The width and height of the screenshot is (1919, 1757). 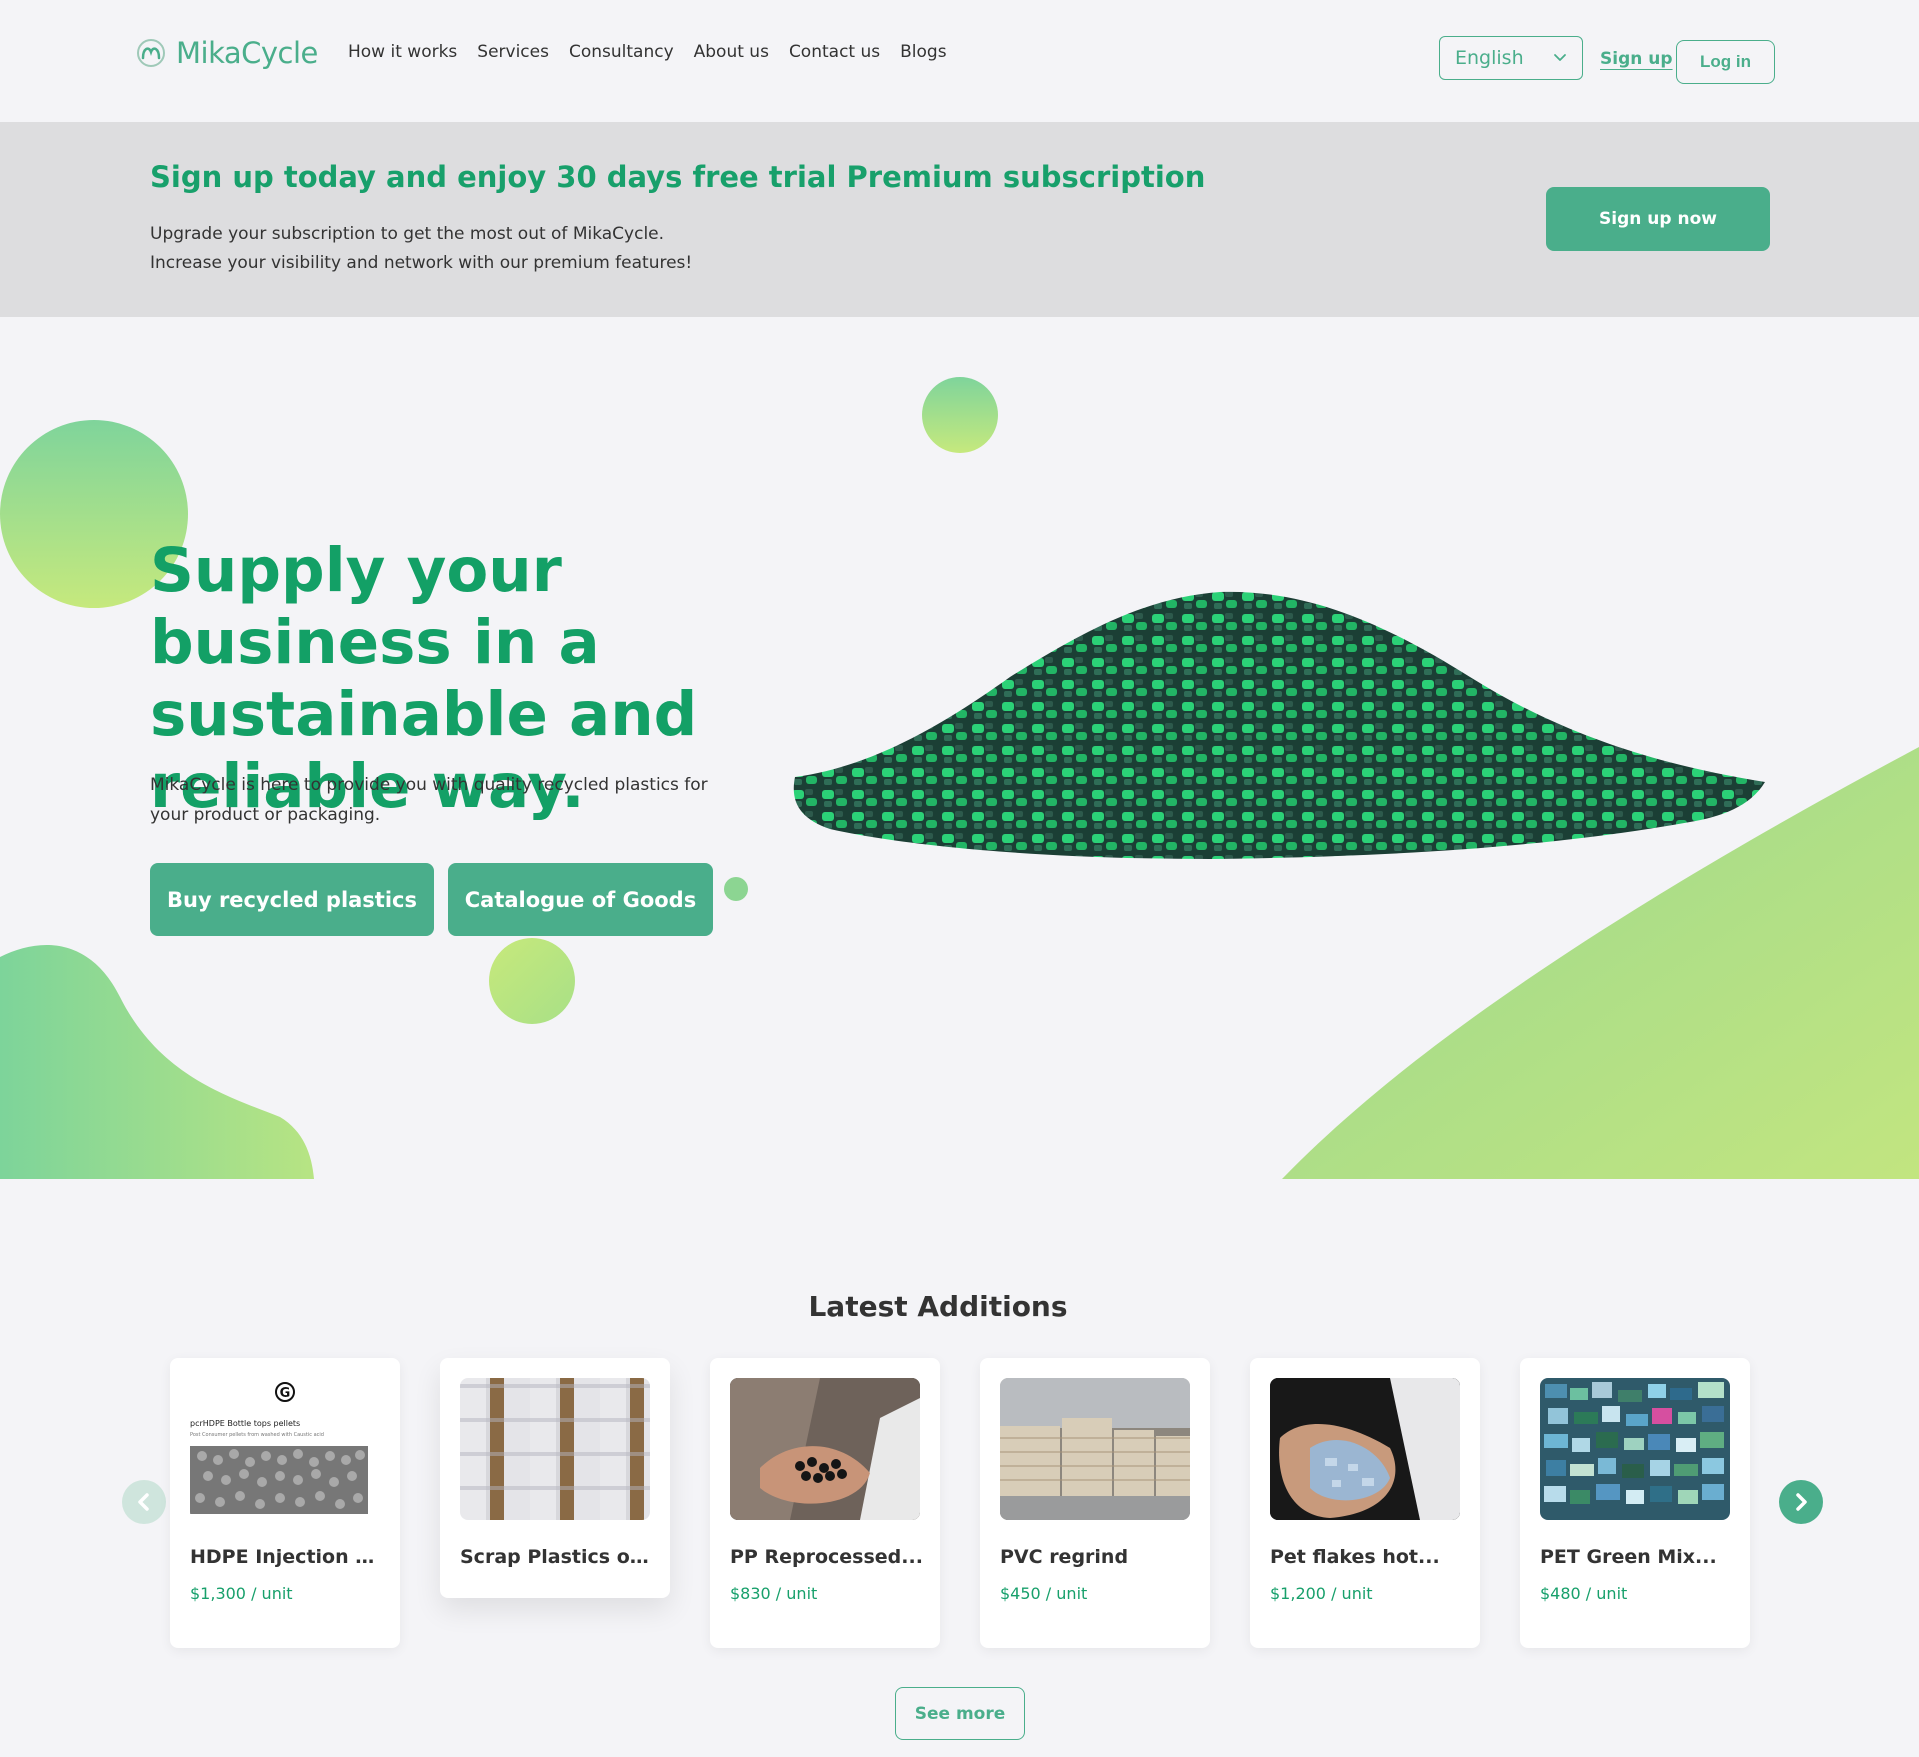 What do you see at coordinates (1636, 59) in the screenshot?
I see `signup-link: Sign up` at bounding box center [1636, 59].